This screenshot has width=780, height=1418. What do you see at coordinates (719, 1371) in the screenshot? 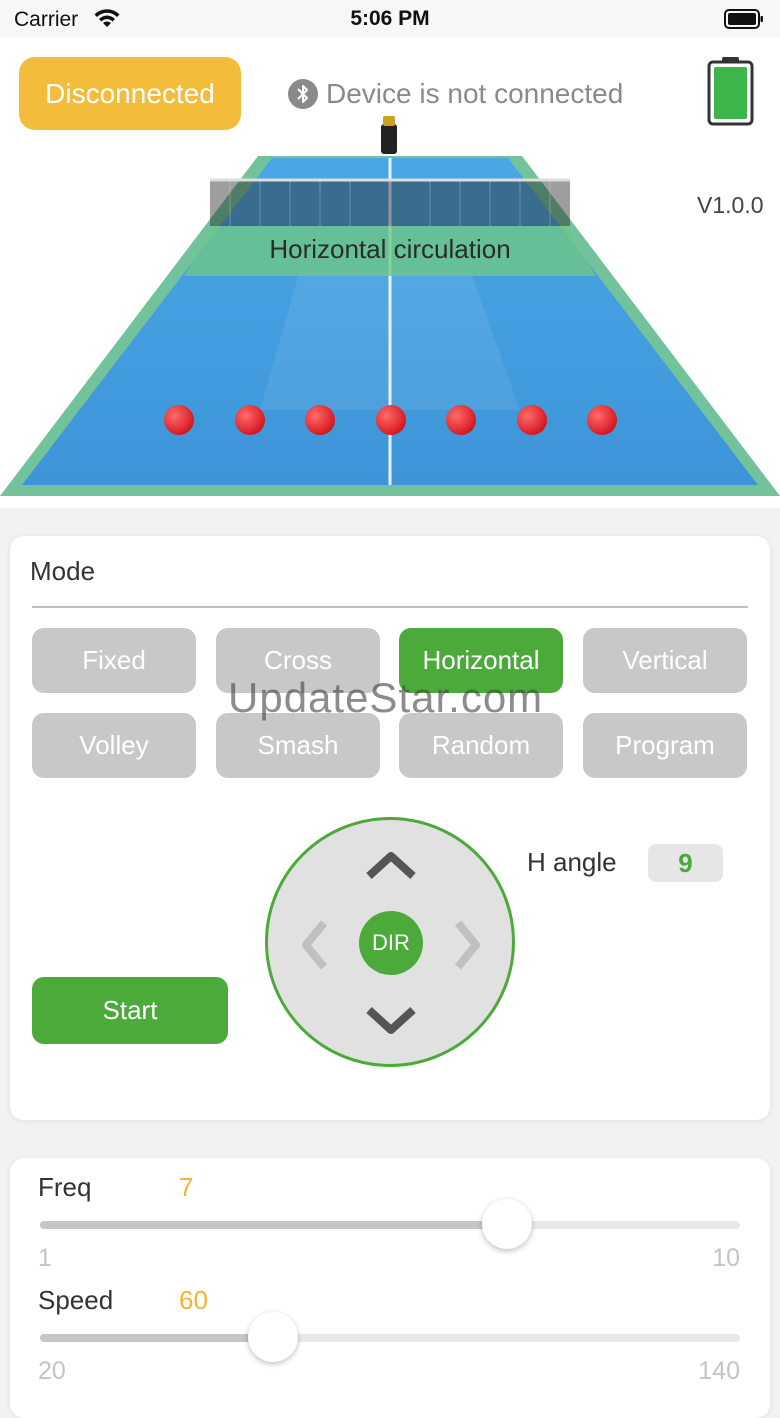
I see `speed-max-label: 140` at bounding box center [719, 1371].